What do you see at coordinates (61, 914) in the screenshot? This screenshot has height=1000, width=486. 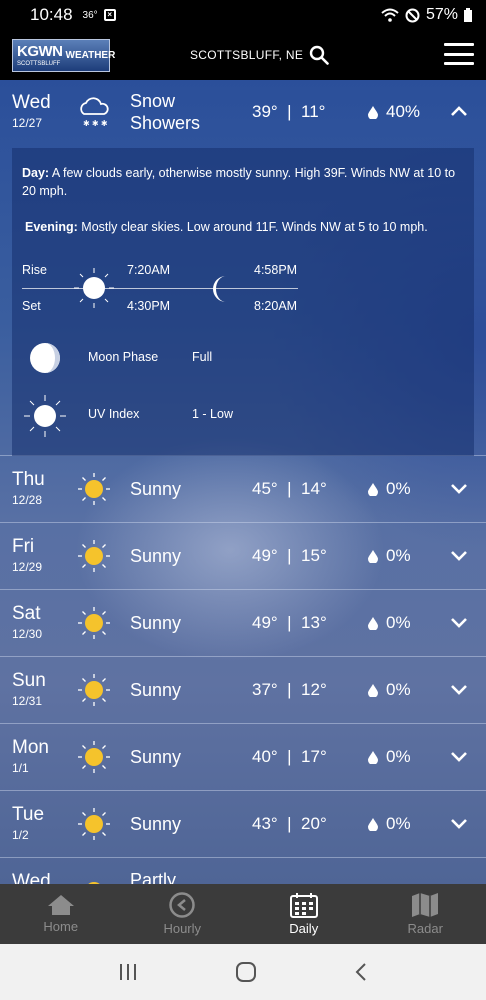 I see `nav-home: Home` at bounding box center [61, 914].